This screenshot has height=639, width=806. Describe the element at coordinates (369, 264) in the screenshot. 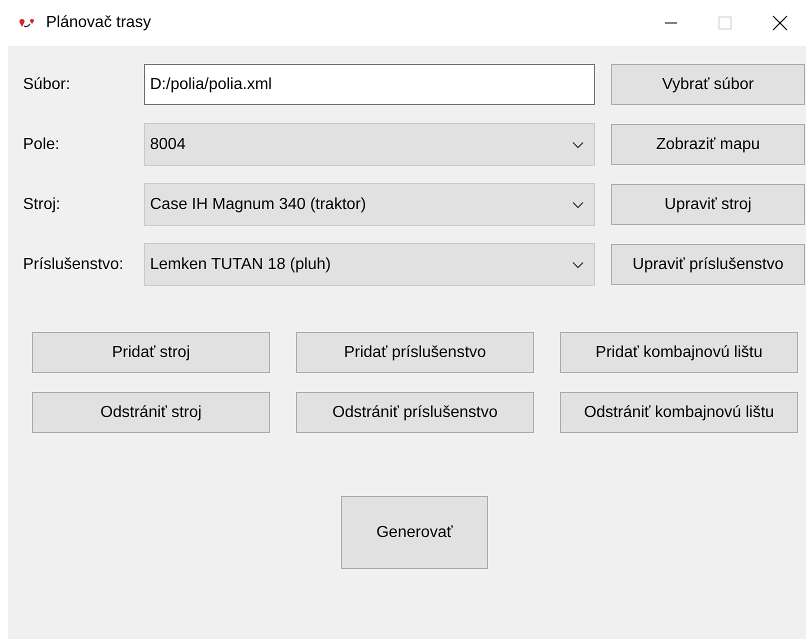

I see `dropdown: Lemken TUTAN 18 (pluh)` at that location.